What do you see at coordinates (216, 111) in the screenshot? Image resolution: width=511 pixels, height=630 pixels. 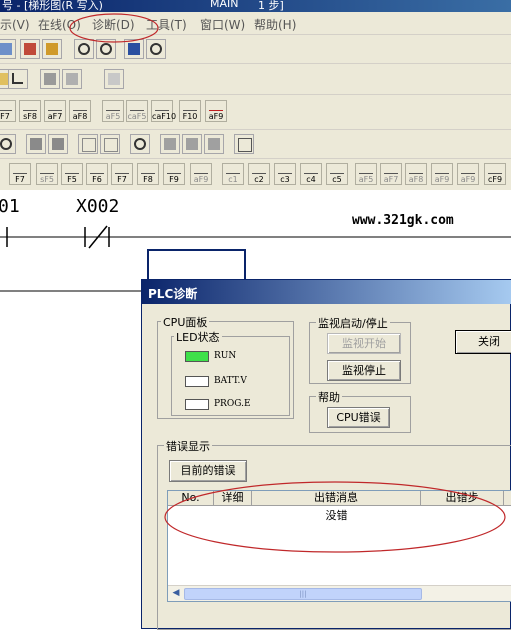 I see `key-delete-line-button: aF9` at bounding box center [216, 111].